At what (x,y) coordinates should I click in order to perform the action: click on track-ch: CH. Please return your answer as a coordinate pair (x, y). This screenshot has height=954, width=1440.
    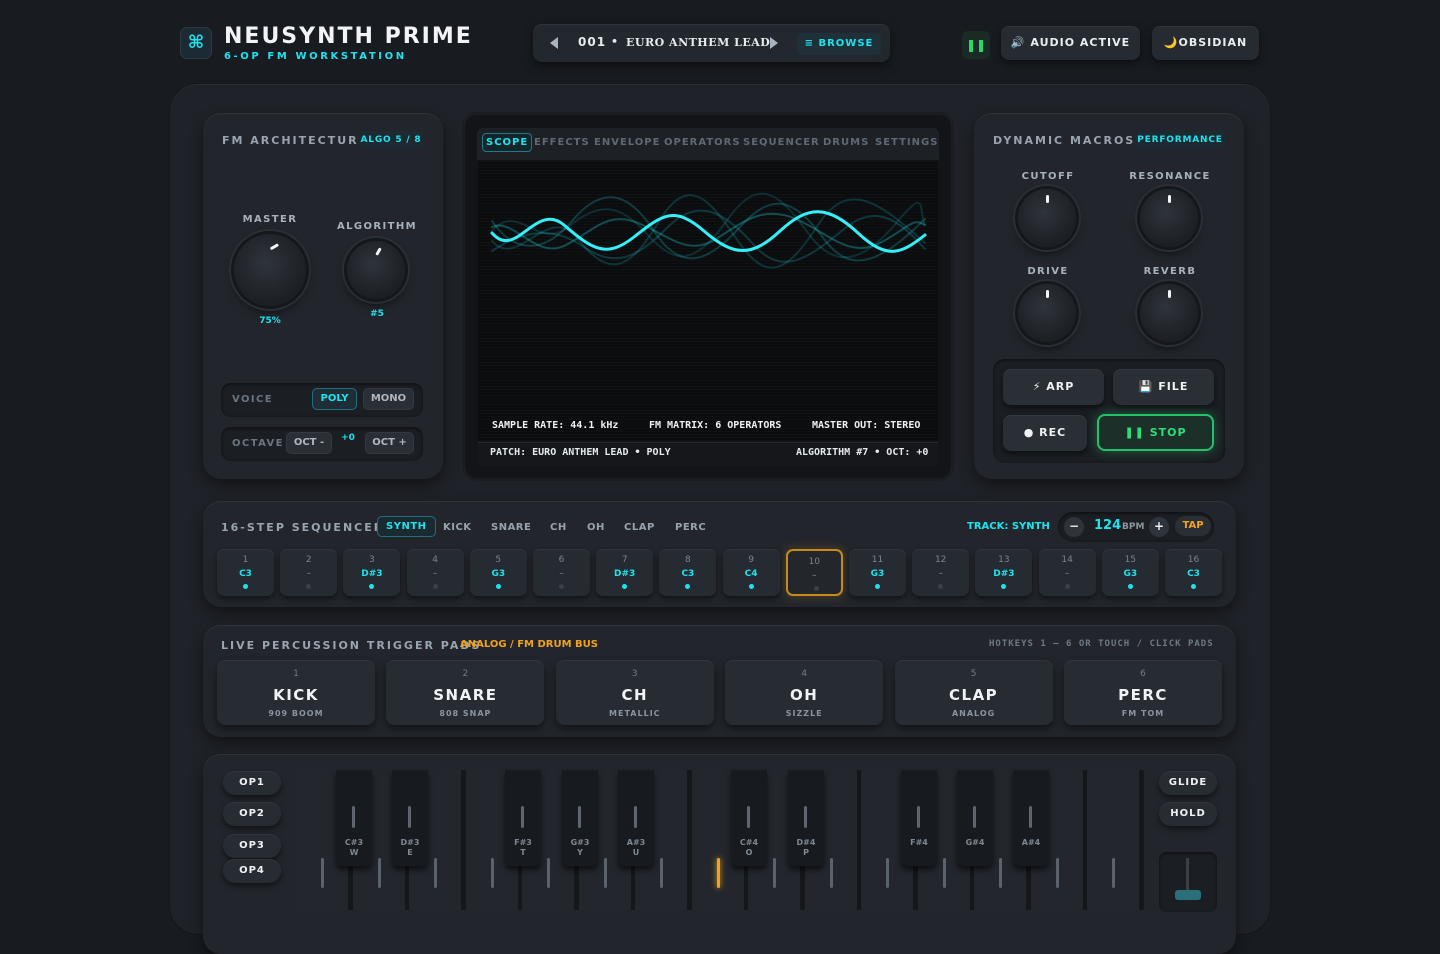
    Looking at the image, I should click on (558, 527).